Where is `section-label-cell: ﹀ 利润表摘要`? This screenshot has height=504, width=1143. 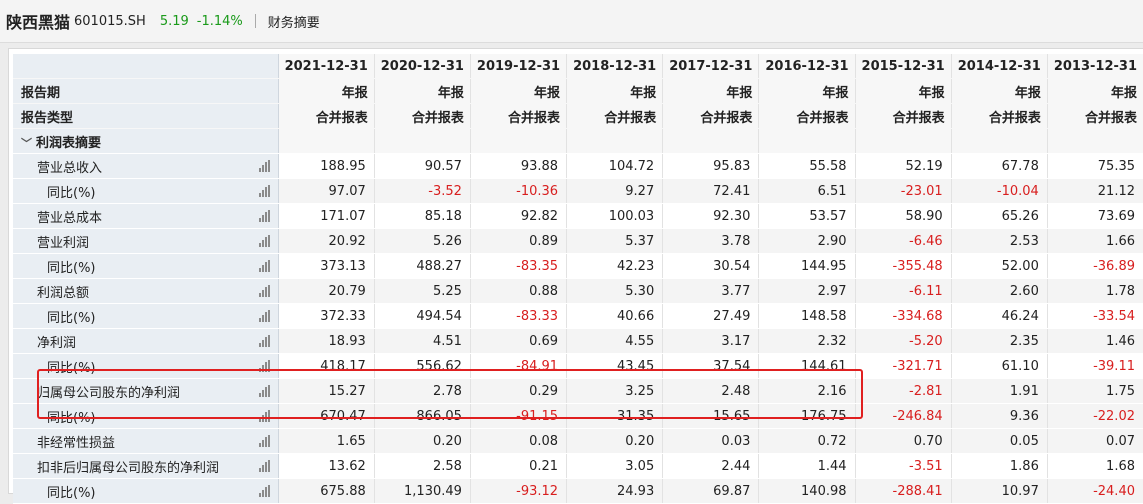 section-label-cell: ﹀ 利润表摘要 is located at coordinates (146, 141).